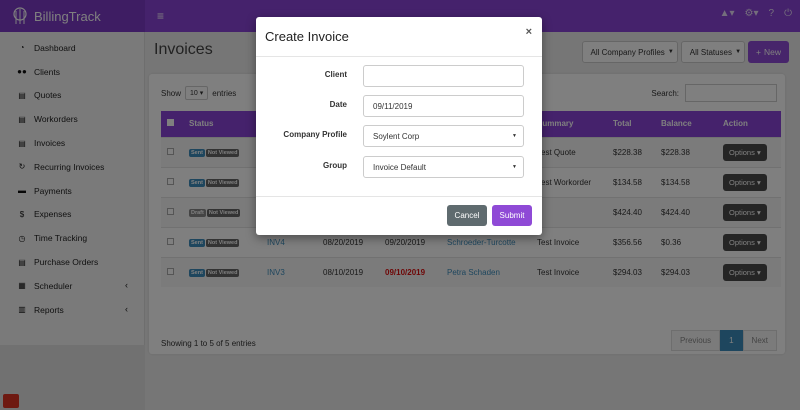 The width and height of the screenshot is (800, 410). What do you see at coordinates (512, 215) in the screenshot?
I see `submit-button: Submit` at bounding box center [512, 215].